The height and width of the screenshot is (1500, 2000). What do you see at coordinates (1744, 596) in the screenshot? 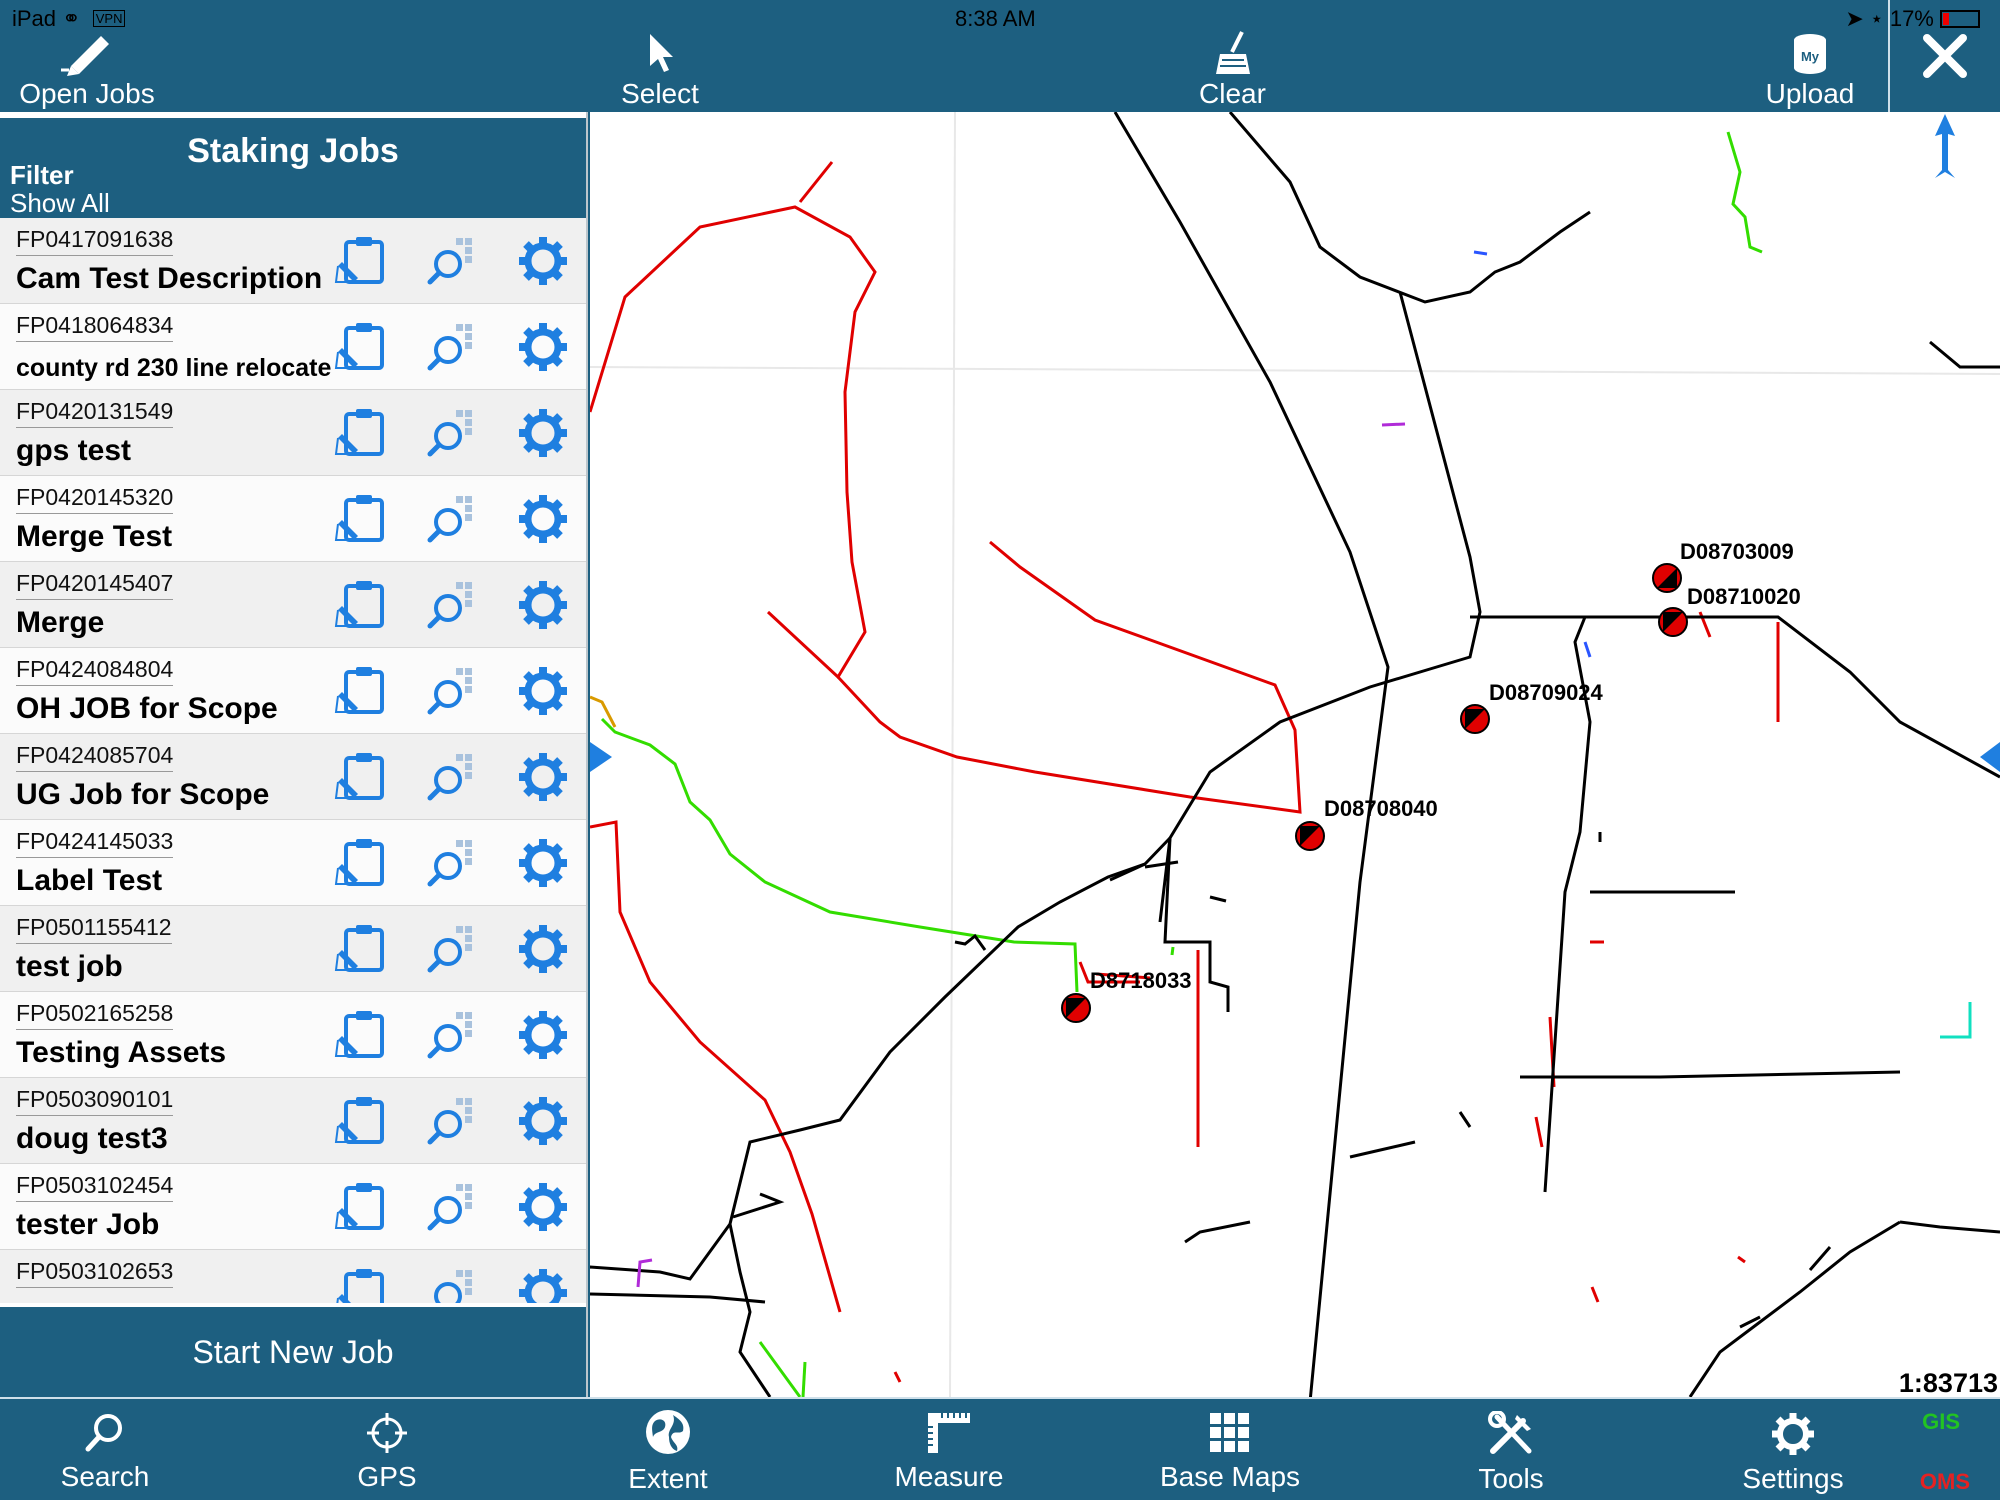
I see `pole-label: D08710020` at bounding box center [1744, 596].